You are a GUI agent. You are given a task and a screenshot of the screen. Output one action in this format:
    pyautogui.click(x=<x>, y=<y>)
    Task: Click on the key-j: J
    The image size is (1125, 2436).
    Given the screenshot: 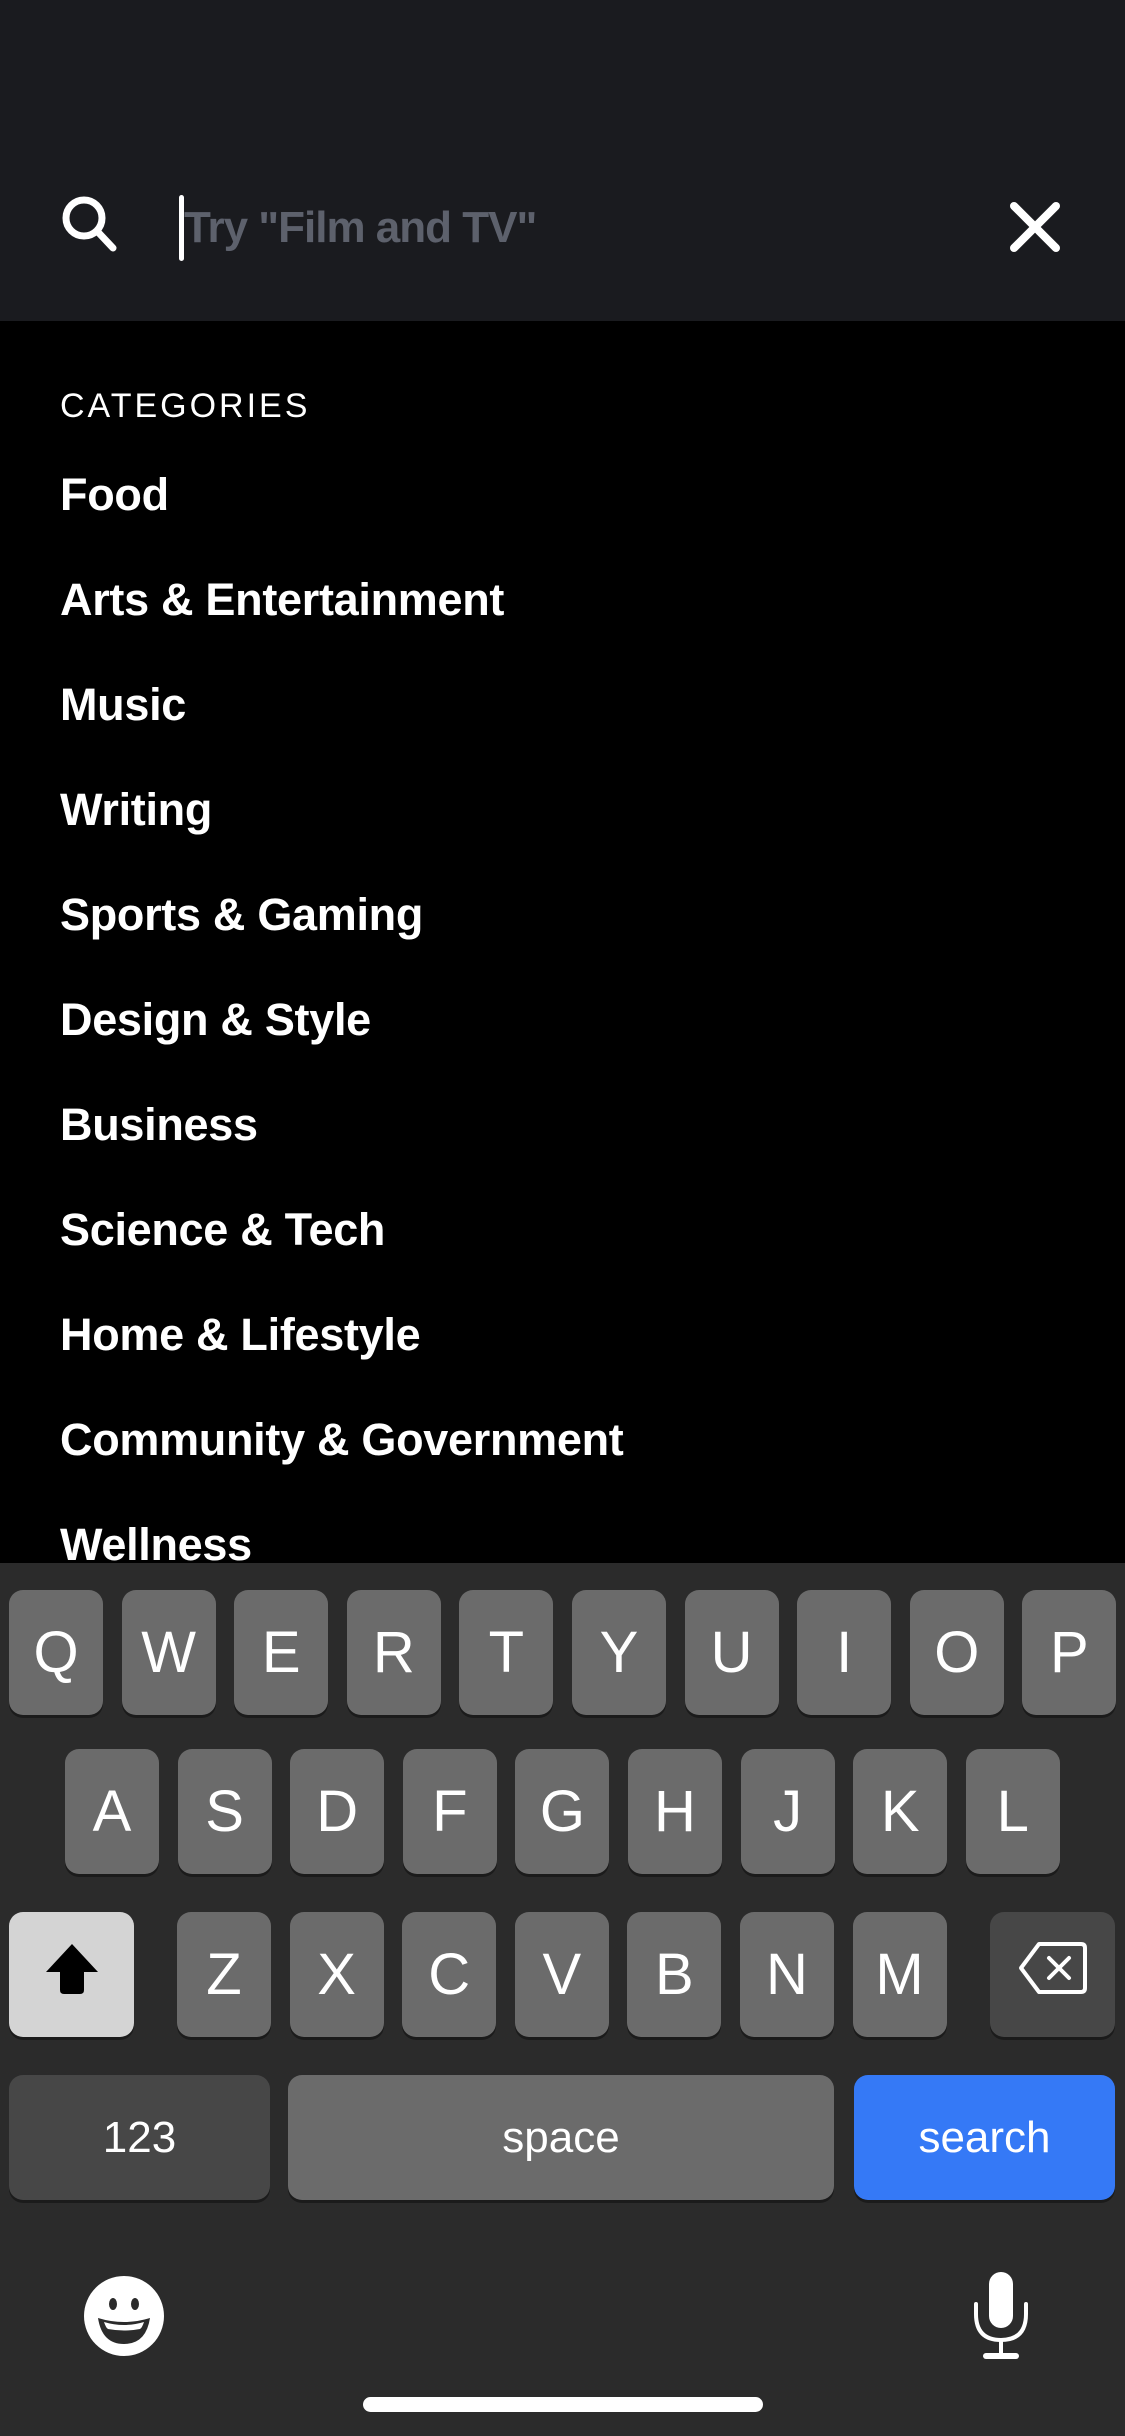 What is the action you would take?
    pyautogui.click(x=787, y=1811)
    